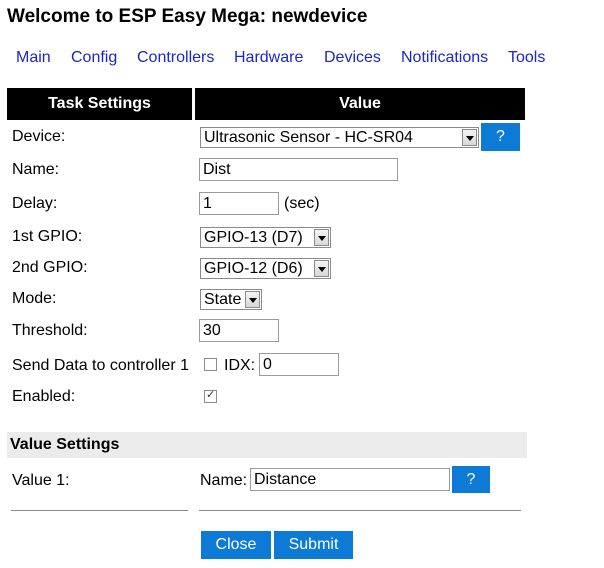 This screenshot has height=568, width=604. Describe the element at coordinates (210, 395) in the screenshot. I see `enabled-checkbox` at that location.